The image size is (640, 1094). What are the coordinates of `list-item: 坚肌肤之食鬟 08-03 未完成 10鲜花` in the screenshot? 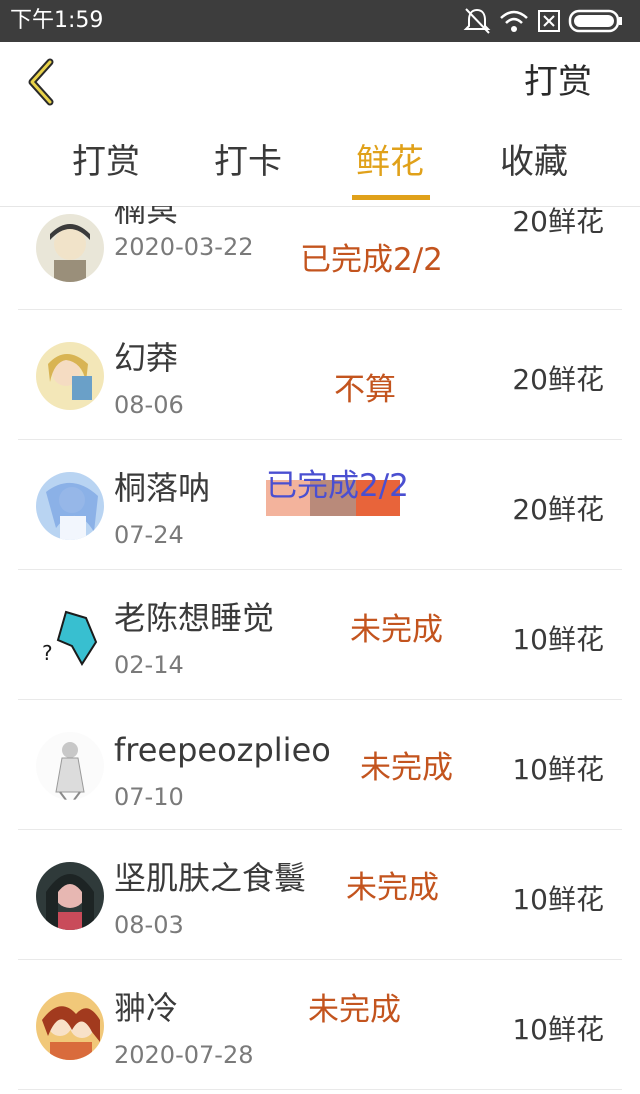 It's located at (320, 895).